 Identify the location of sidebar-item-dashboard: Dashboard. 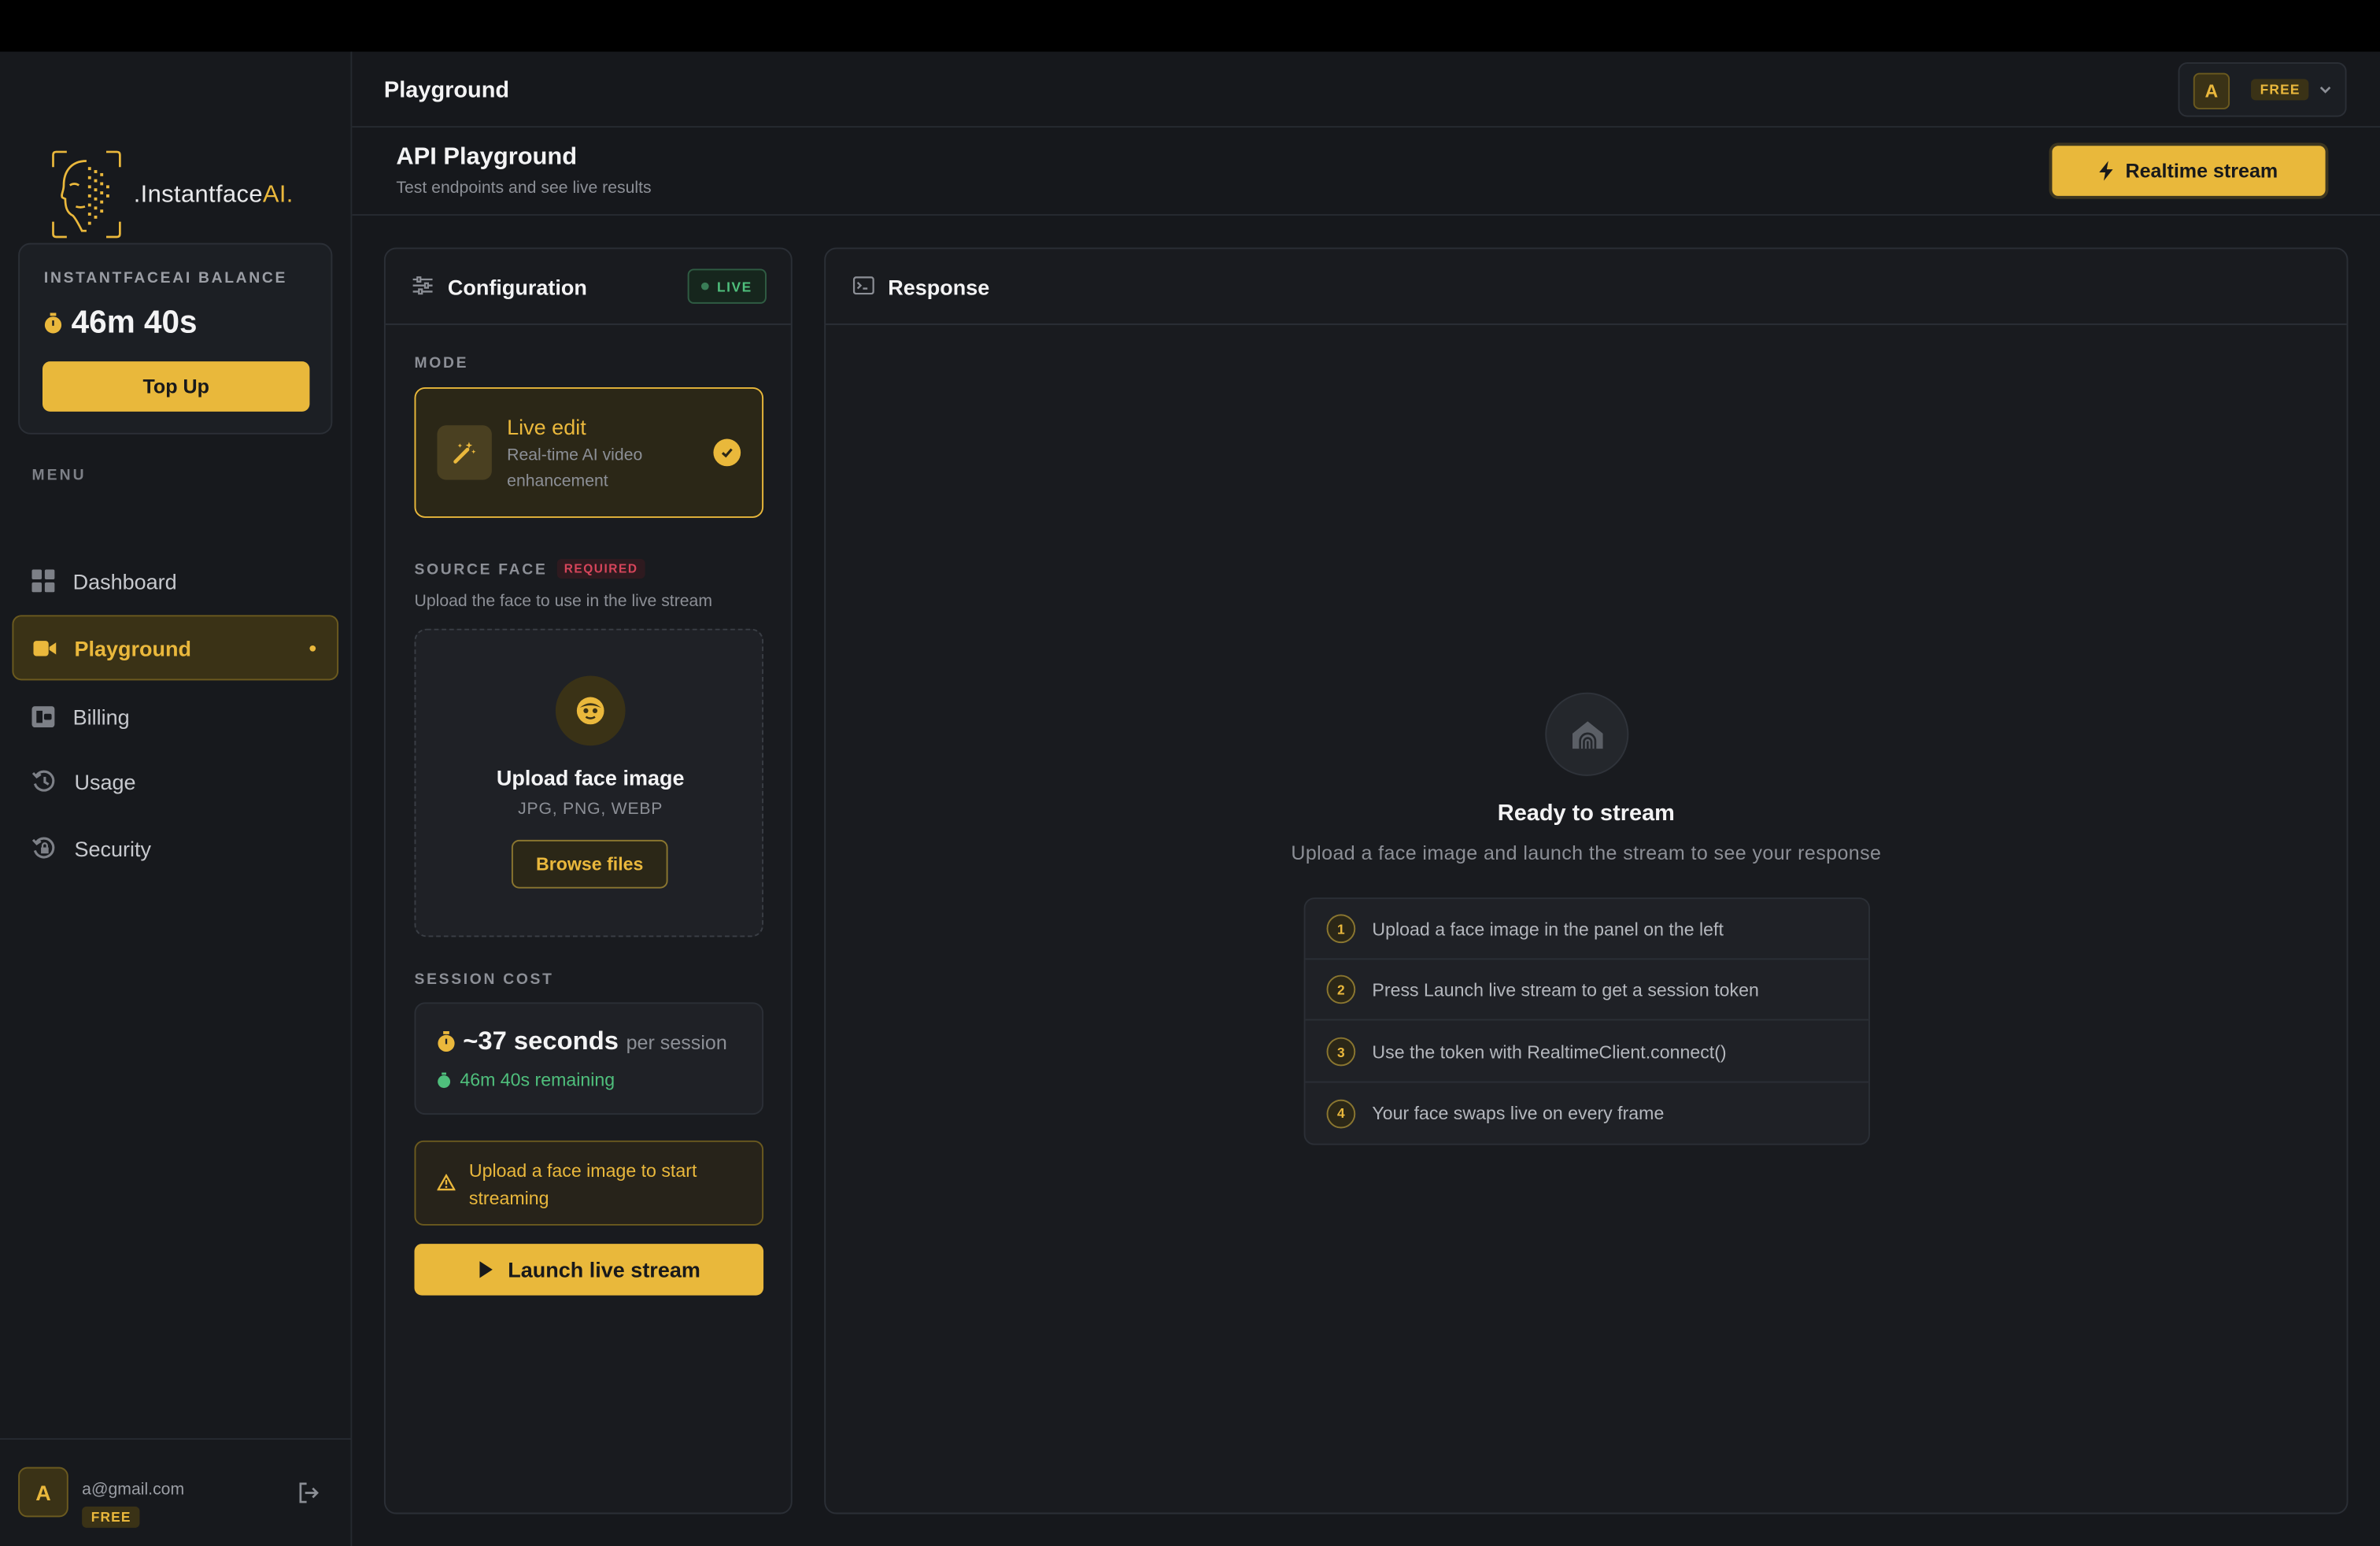
(175, 580).